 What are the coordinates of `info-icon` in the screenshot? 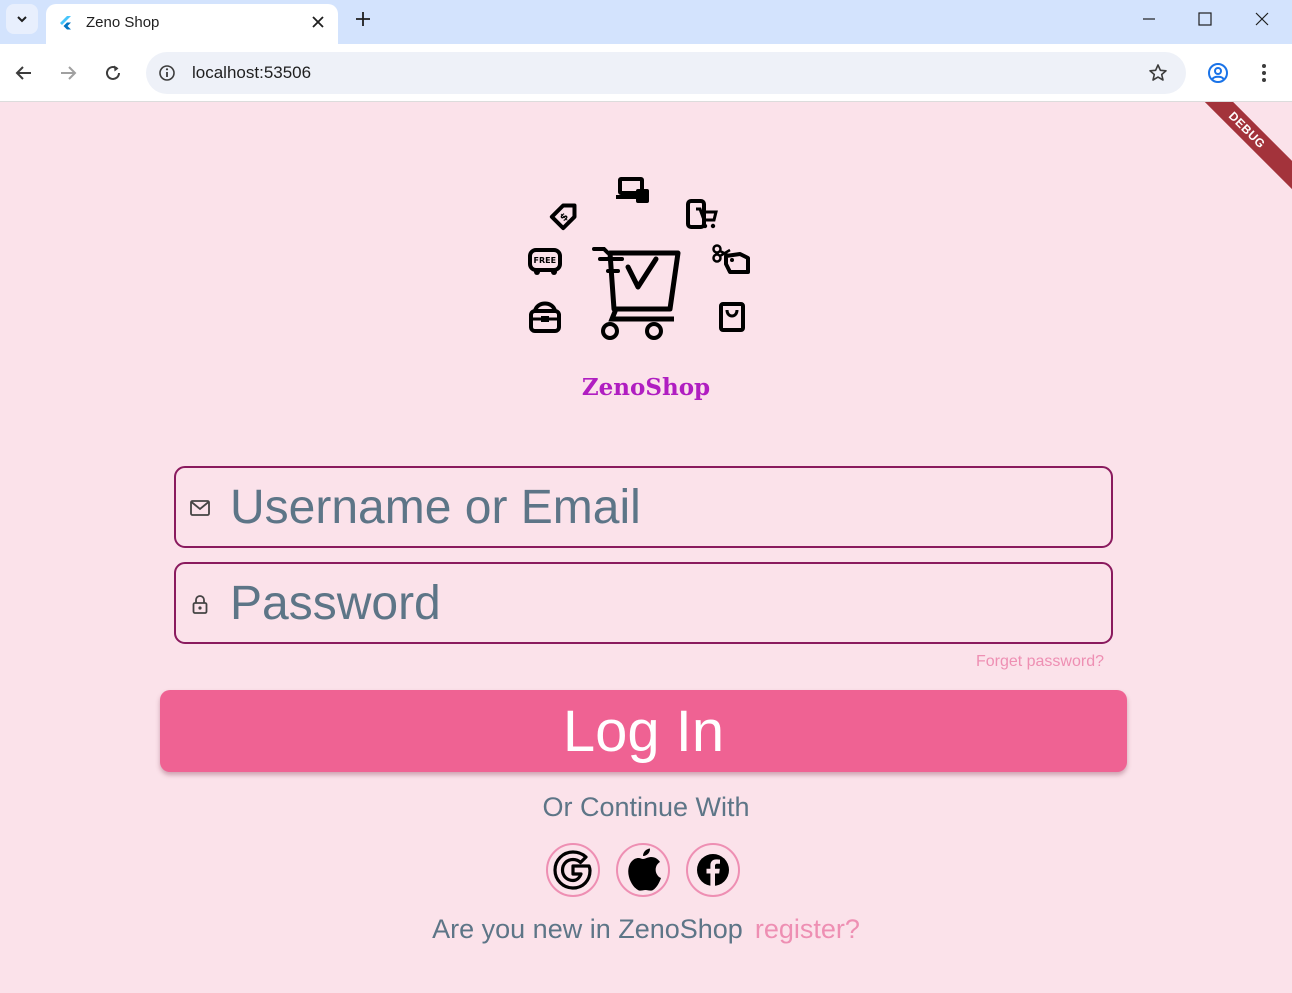 It's located at (167, 73).